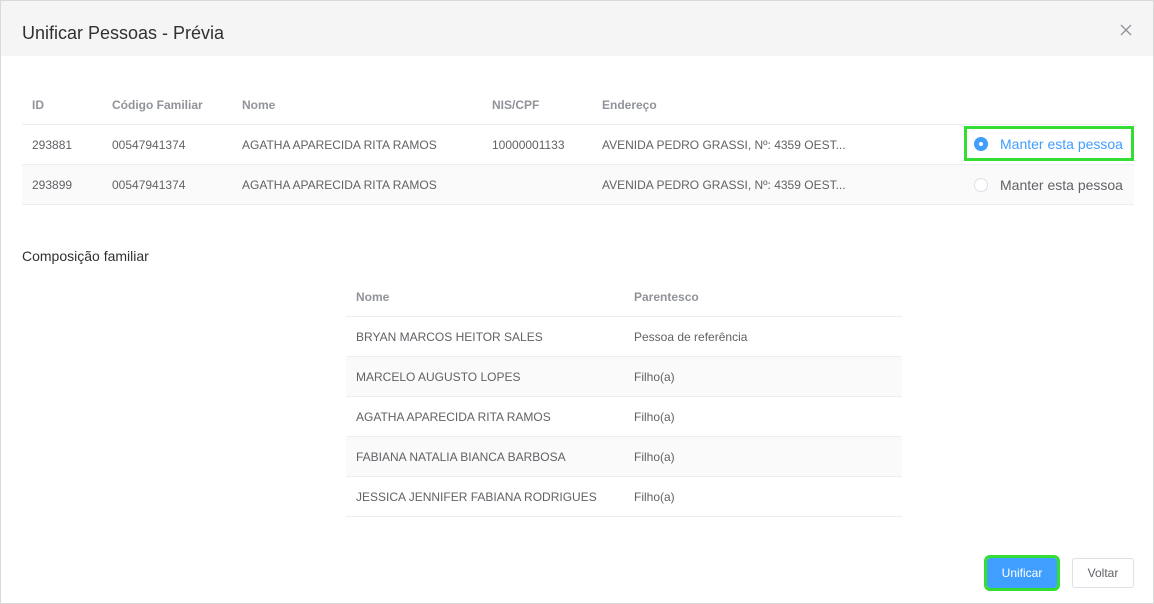 This screenshot has width=1154, height=604. Describe the element at coordinates (1103, 573) in the screenshot. I see `voltar-button: Voltar` at that location.